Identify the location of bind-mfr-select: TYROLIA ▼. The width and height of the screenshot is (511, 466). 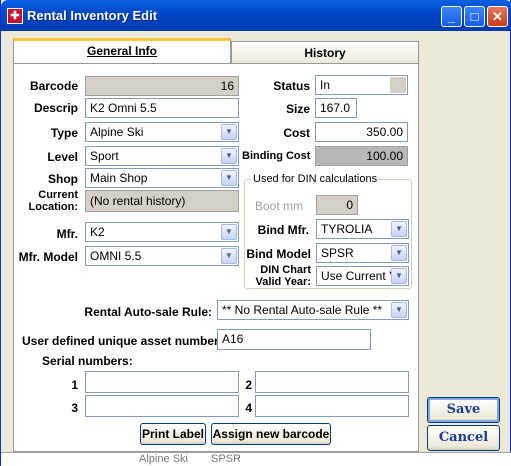
(362, 229).